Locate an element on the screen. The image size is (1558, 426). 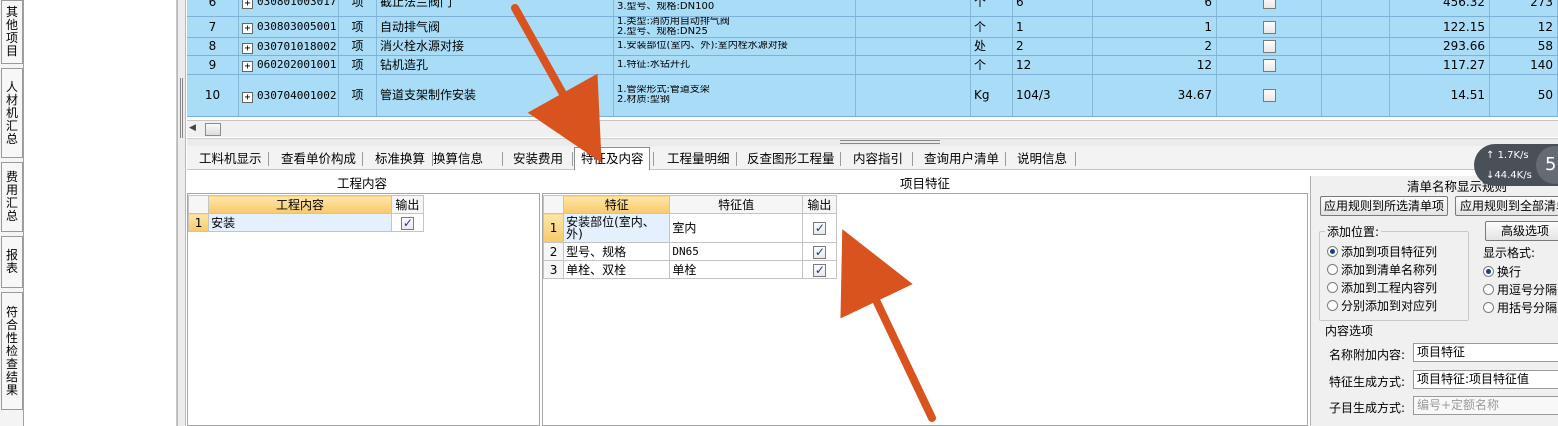
side-tab-material-summary: 人材机汇总 is located at coordinates (12, 113).